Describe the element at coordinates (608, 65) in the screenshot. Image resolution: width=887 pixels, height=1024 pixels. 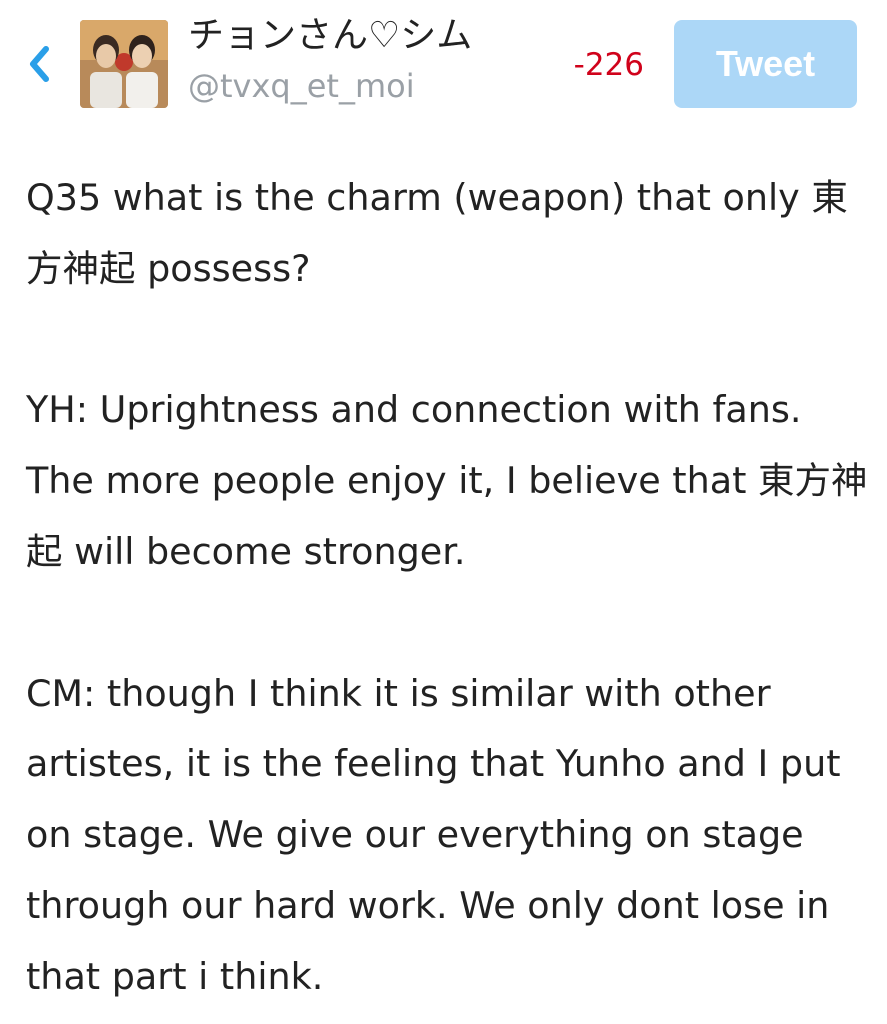
I see `character-counter: -226` at that location.